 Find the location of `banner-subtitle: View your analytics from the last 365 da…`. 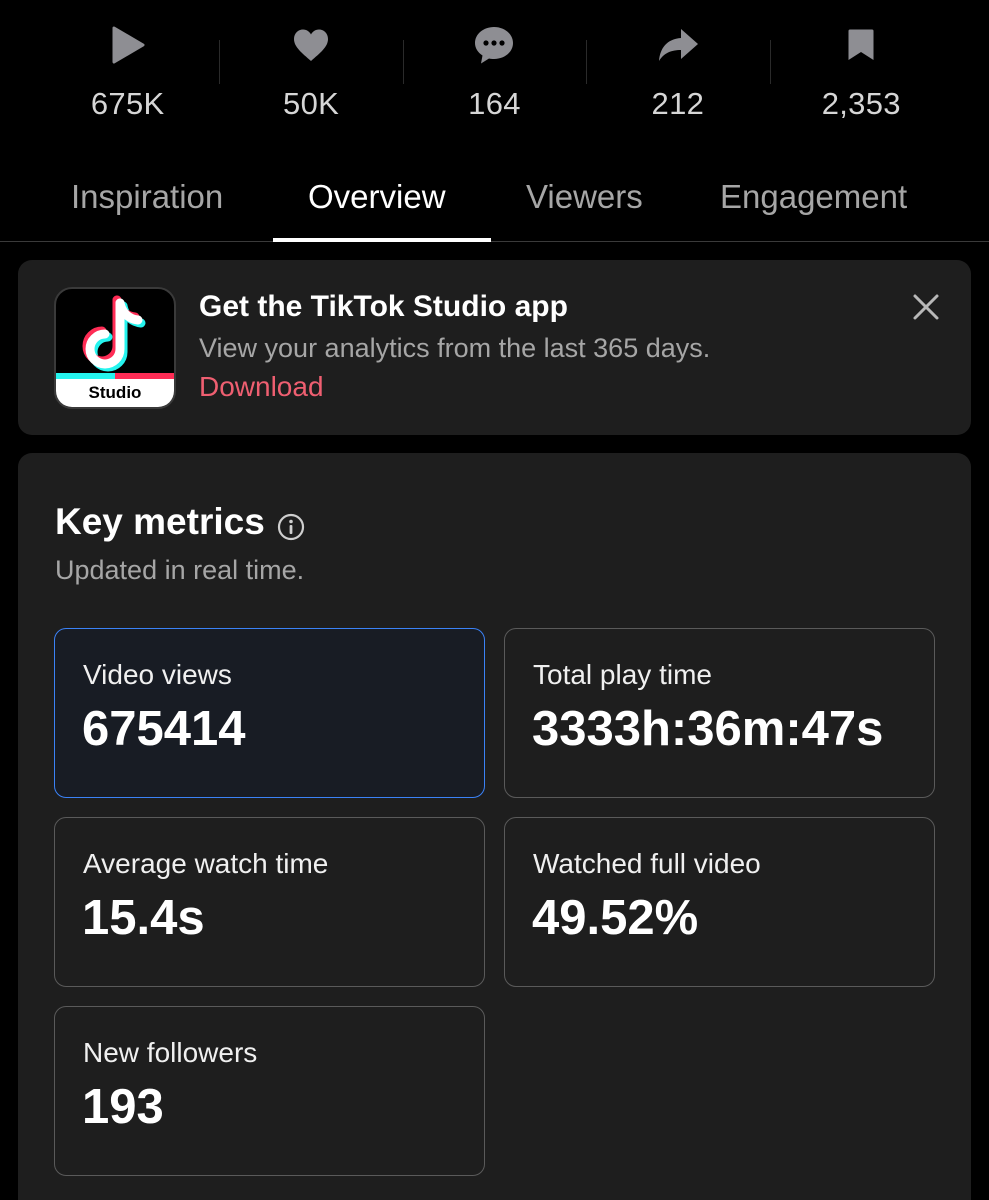

banner-subtitle: View your analytics from the last 365 da… is located at coordinates (455, 348).